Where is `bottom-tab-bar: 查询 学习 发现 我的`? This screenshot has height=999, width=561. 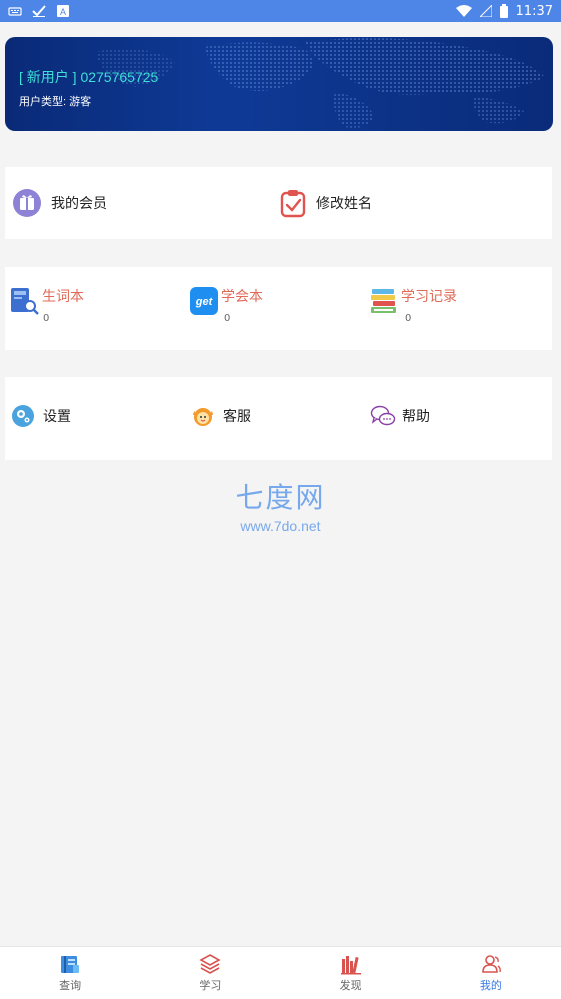 bottom-tab-bar: 查询 学习 发现 我的 is located at coordinates (280, 972).